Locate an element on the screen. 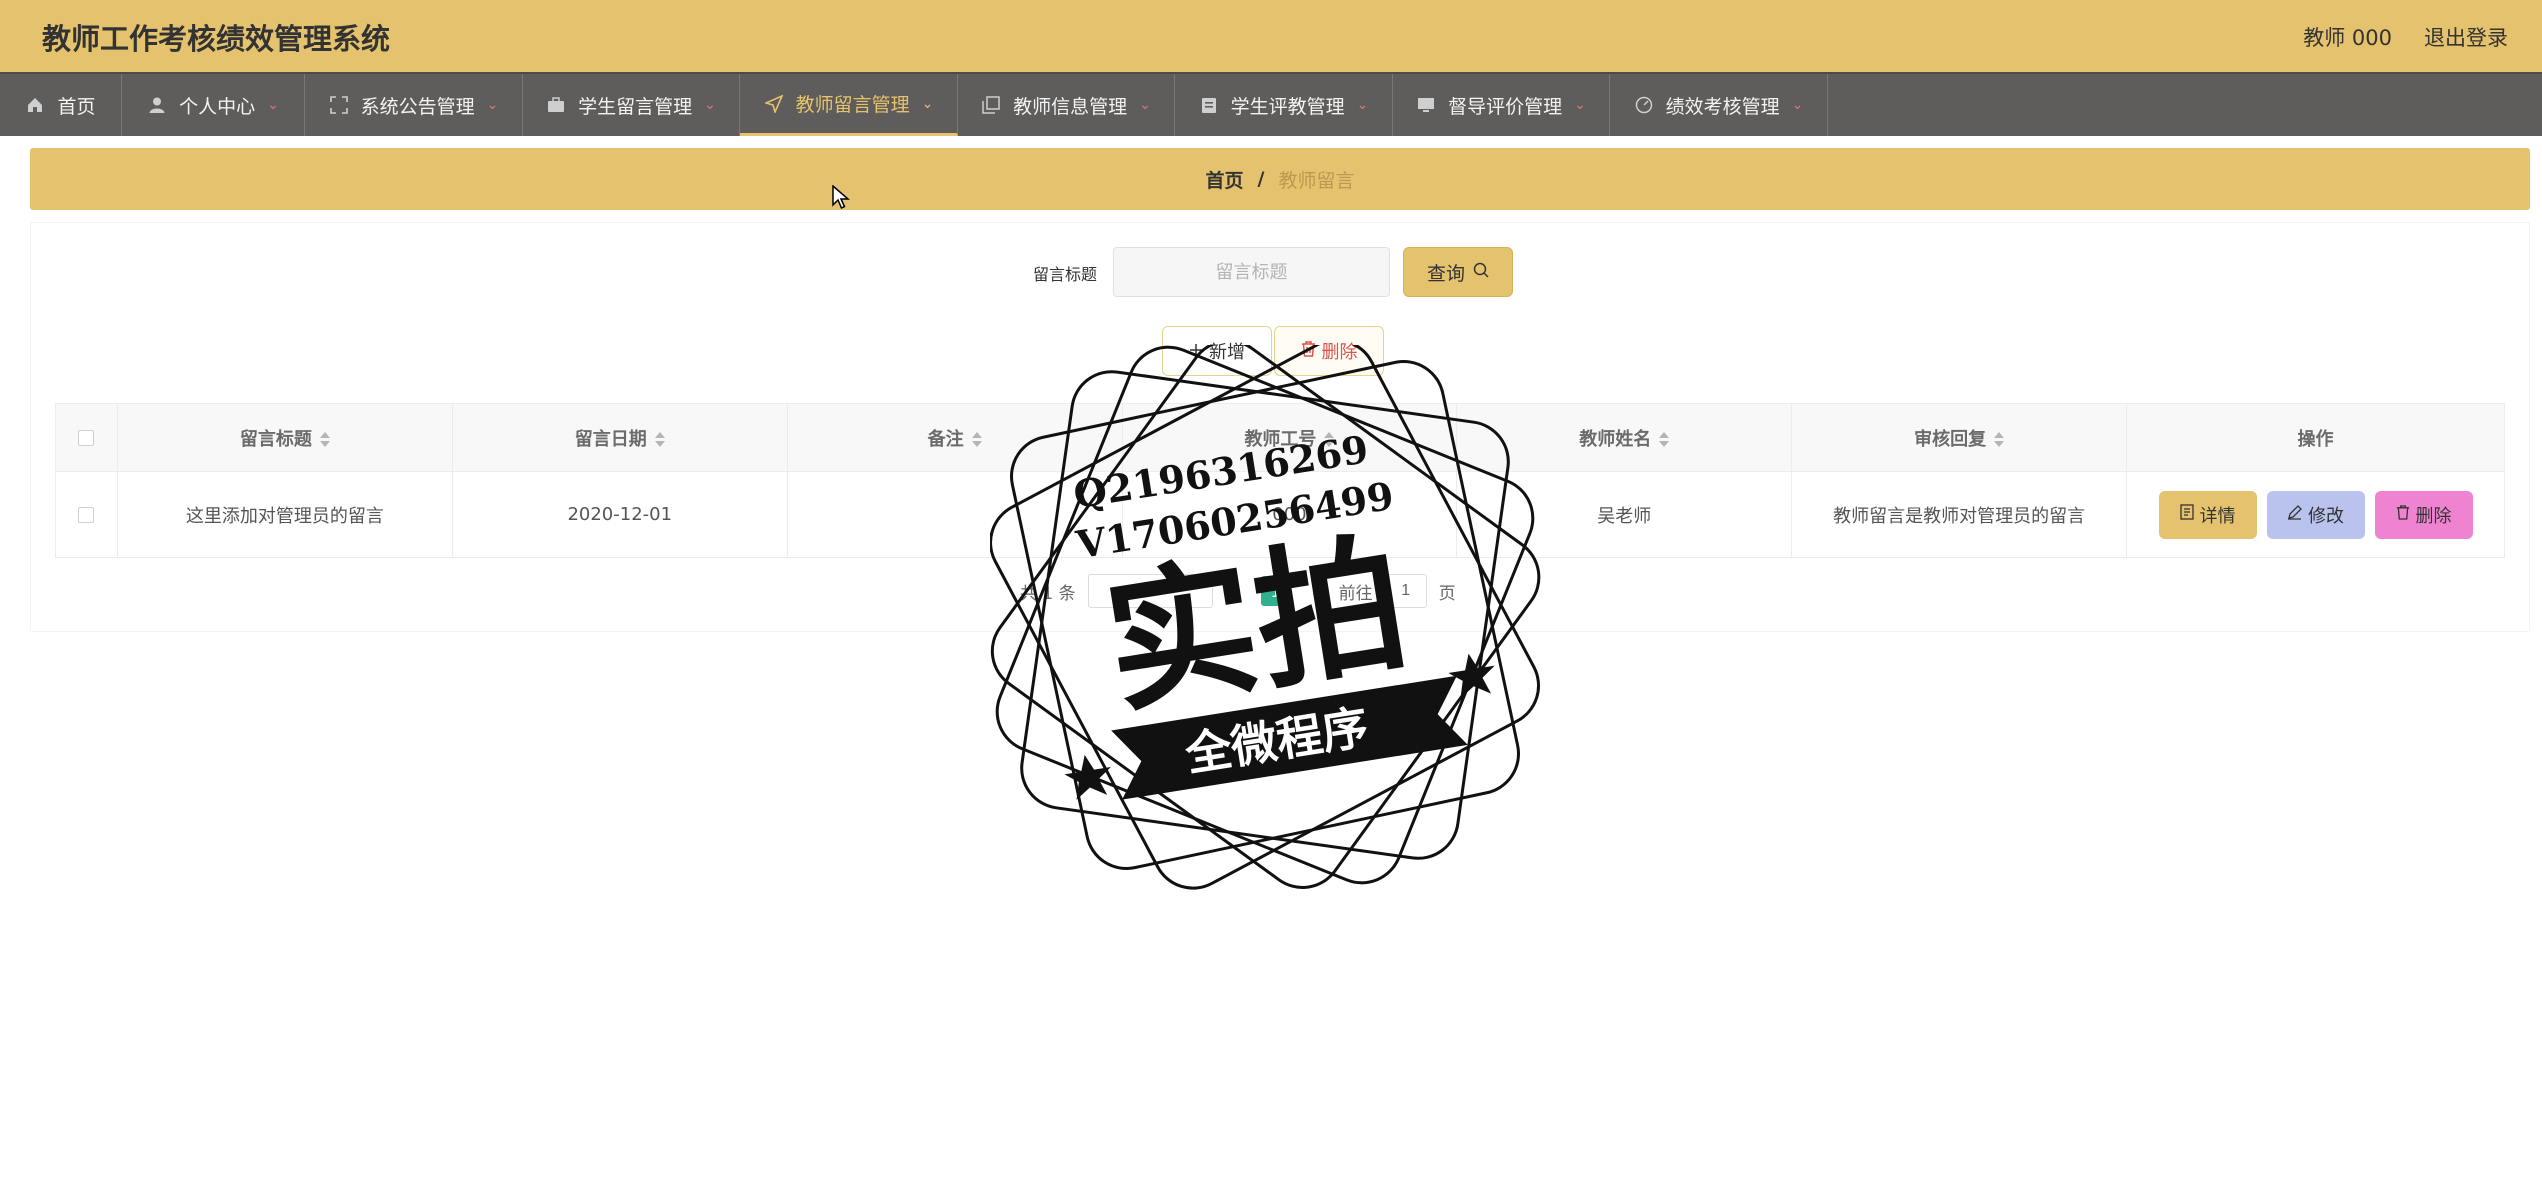 This screenshot has width=2542, height=1191. nav-item-announcements: 系统公告管理 ⌄ is located at coordinates (414, 105).